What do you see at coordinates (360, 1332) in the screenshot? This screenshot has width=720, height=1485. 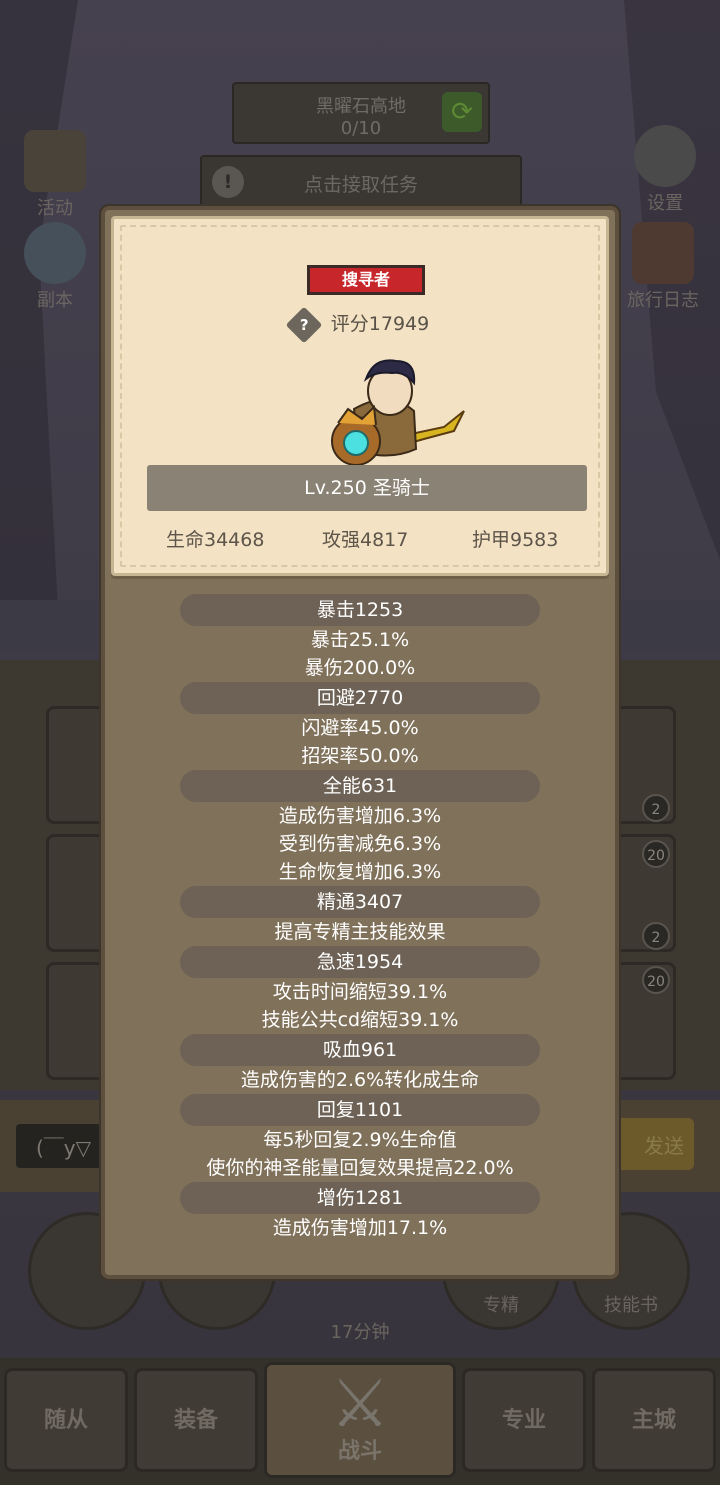 I see `idle-timer: 17分钟` at bounding box center [360, 1332].